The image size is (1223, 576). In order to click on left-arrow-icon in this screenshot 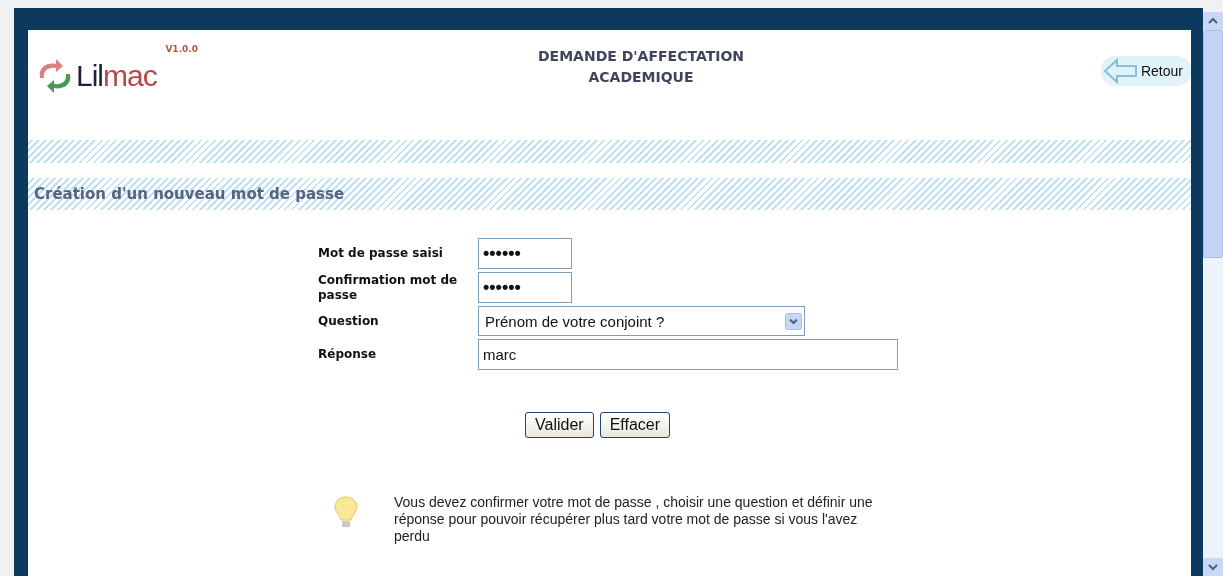, I will do `click(1120, 71)`.